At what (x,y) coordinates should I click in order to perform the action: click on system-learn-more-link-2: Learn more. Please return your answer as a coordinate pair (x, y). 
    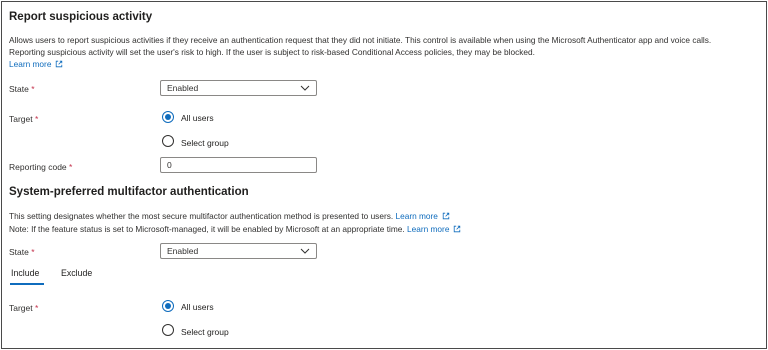
    Looking at the image, I should click on (428, 229).